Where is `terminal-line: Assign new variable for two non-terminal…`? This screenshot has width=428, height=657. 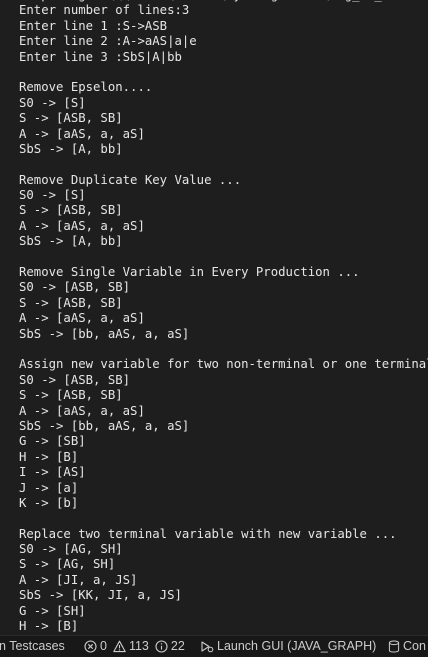
terminal-line: Assign new variable for two non-terminal… is located at coordinates (223, 364).